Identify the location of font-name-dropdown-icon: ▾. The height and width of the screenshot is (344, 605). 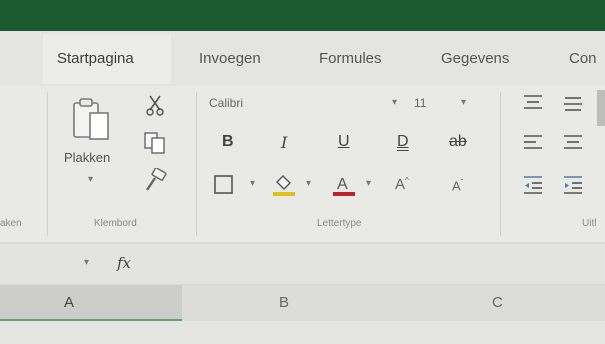
(394, 102).